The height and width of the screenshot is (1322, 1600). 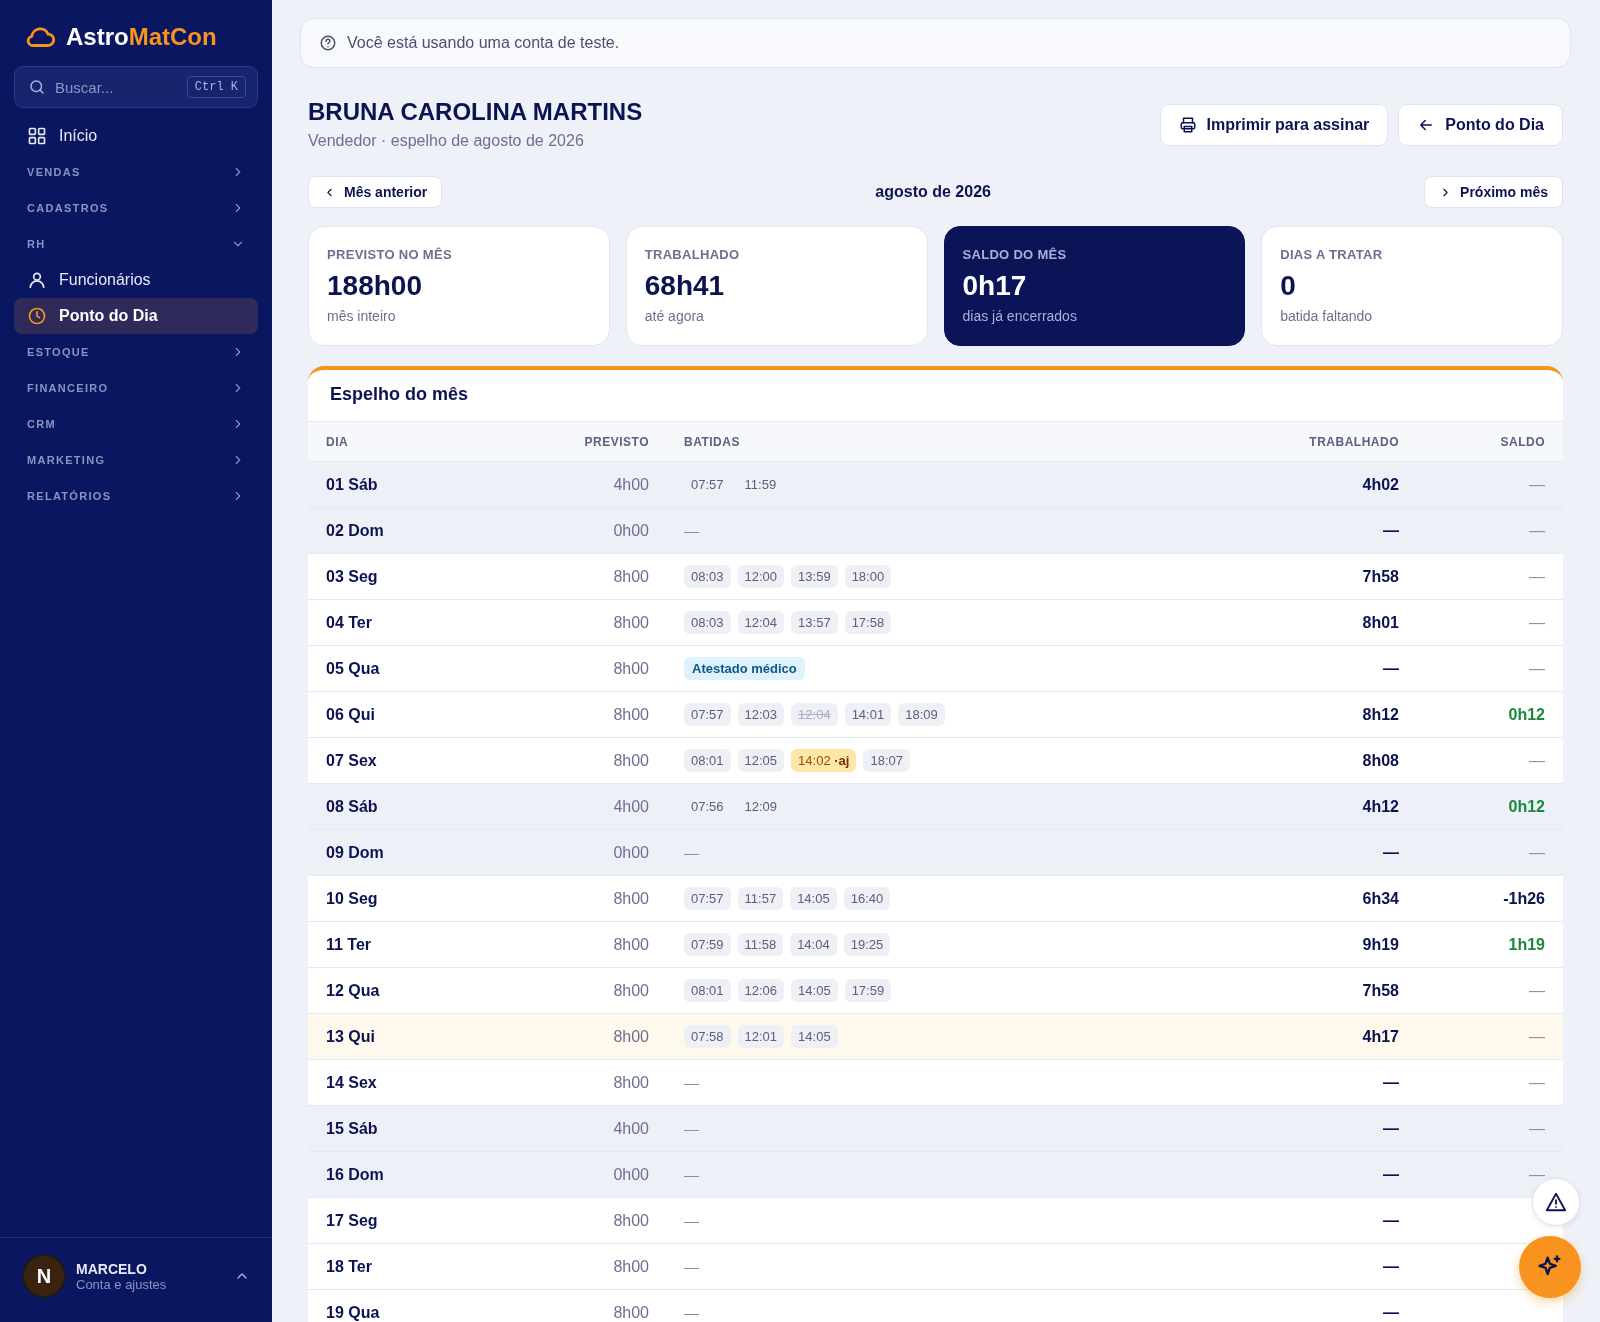 What do you see at coordinates (136, 496) in the screenshot?
I see `nav-section: RELATÓRIOS` at bounding box center [136, 496].